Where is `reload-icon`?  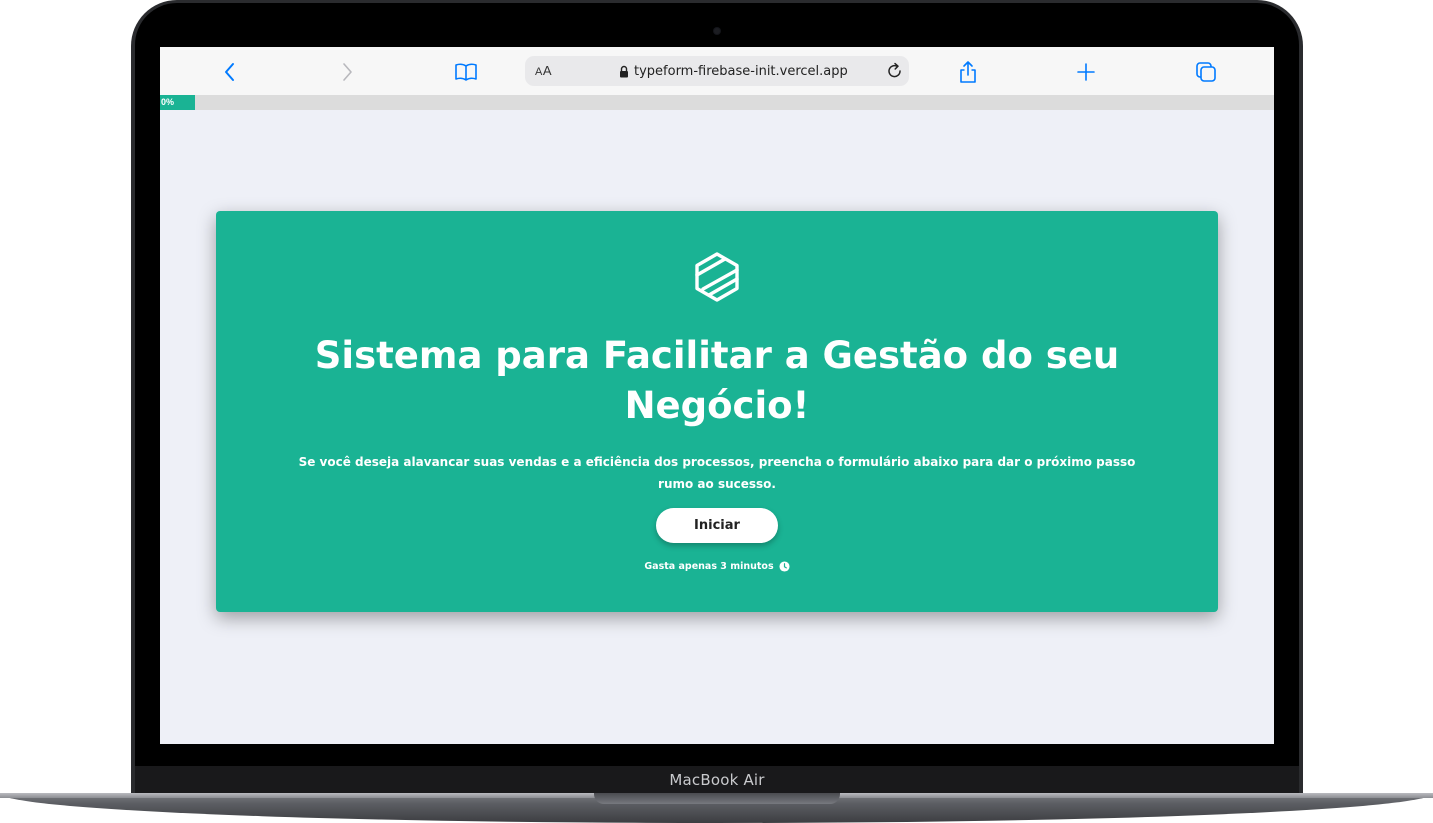
reload-icon is located at coordinates (895, 71).